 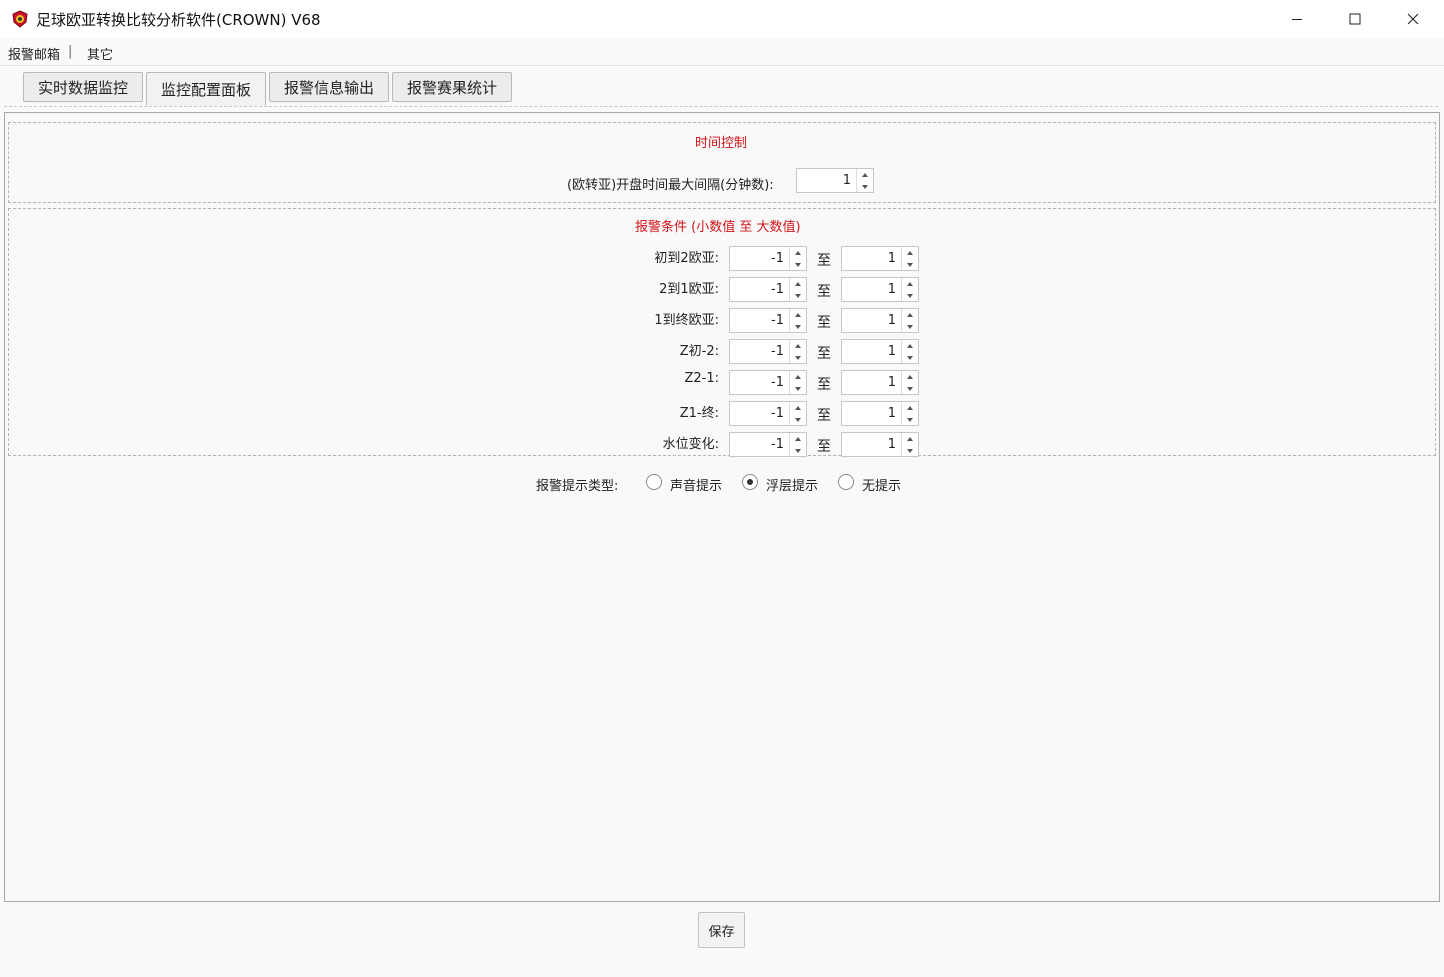 What do you see at coordinates (696, 486) in the screenshot?
I see `radio-sound-alert-label: 声音提示` at bounding box center [696, 486].